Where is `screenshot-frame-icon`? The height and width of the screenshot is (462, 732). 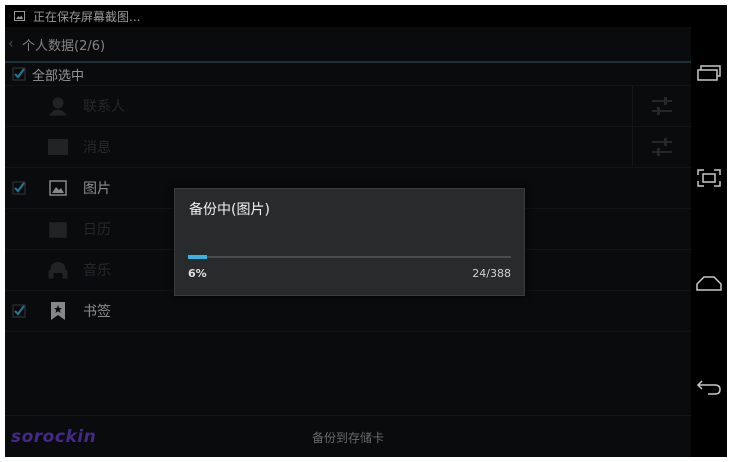
screenshot-frame-icon is located at coordinates (709, 178).